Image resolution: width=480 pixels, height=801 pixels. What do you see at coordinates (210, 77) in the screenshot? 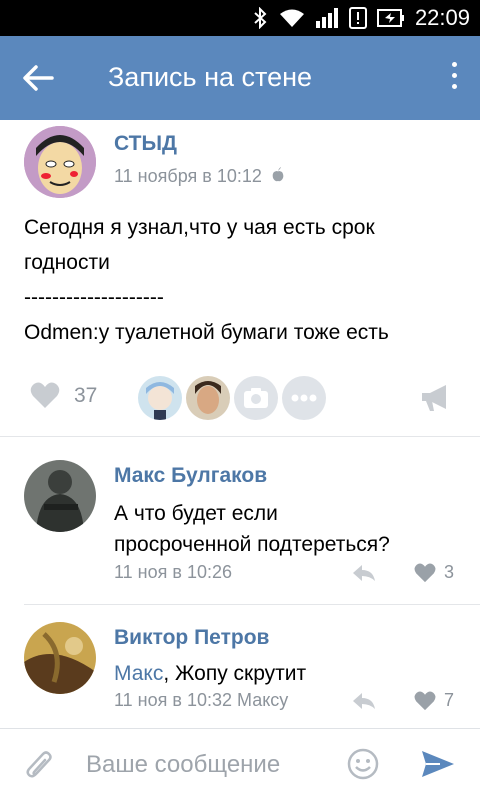
I see `page-title: Запись на стене` at bounding box center [210, 77].